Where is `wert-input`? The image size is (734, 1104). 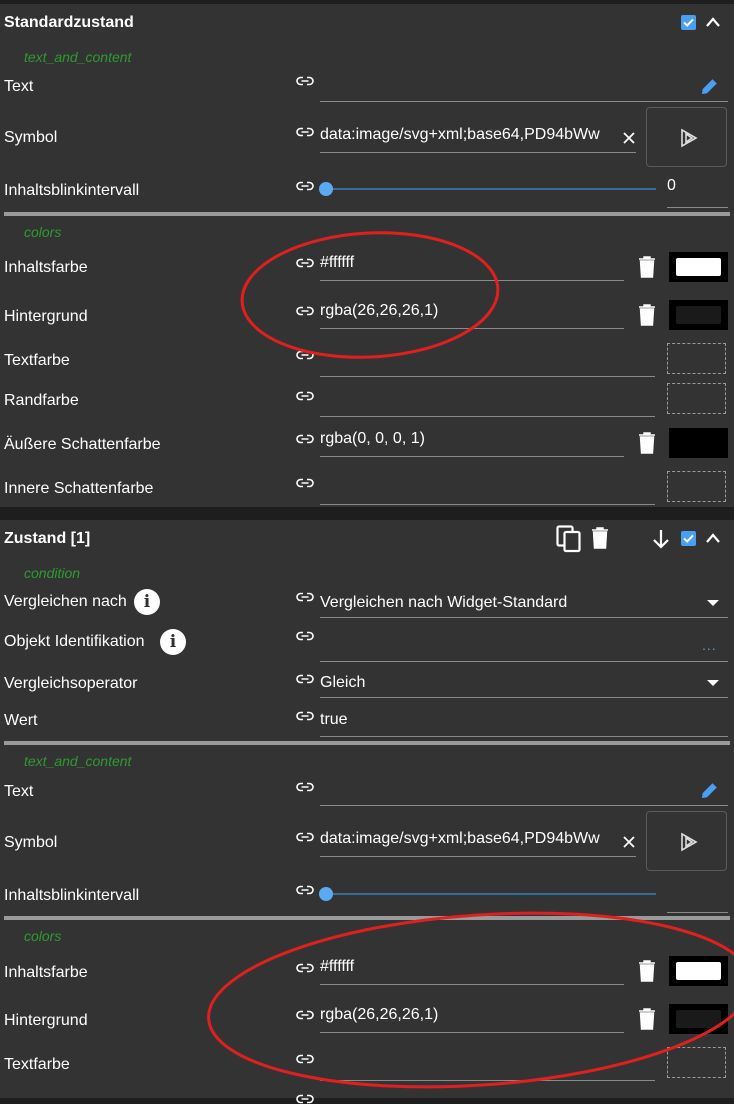 wert-input is located at coordinates (524, 721).